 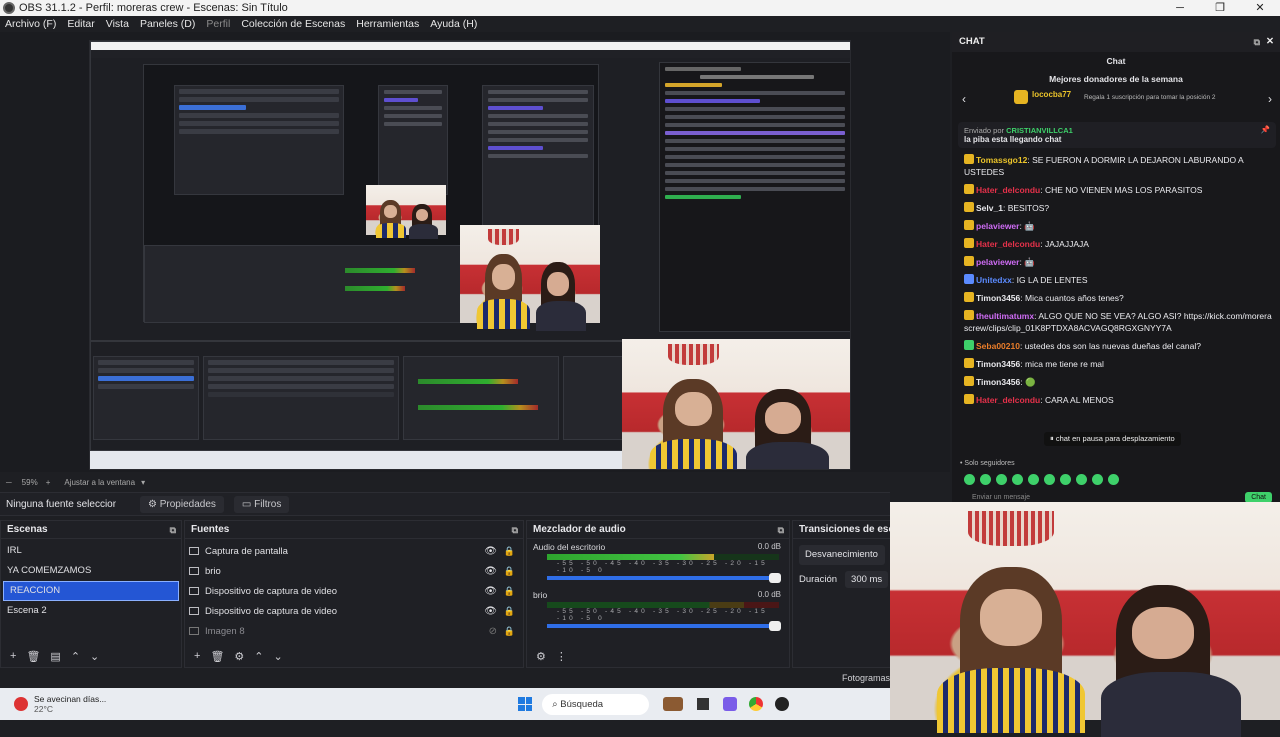 What do you see at coordinates (218, 24) in the screenshot?
I see `menu-perfil: Perfil` at bounding box center [218, 24].